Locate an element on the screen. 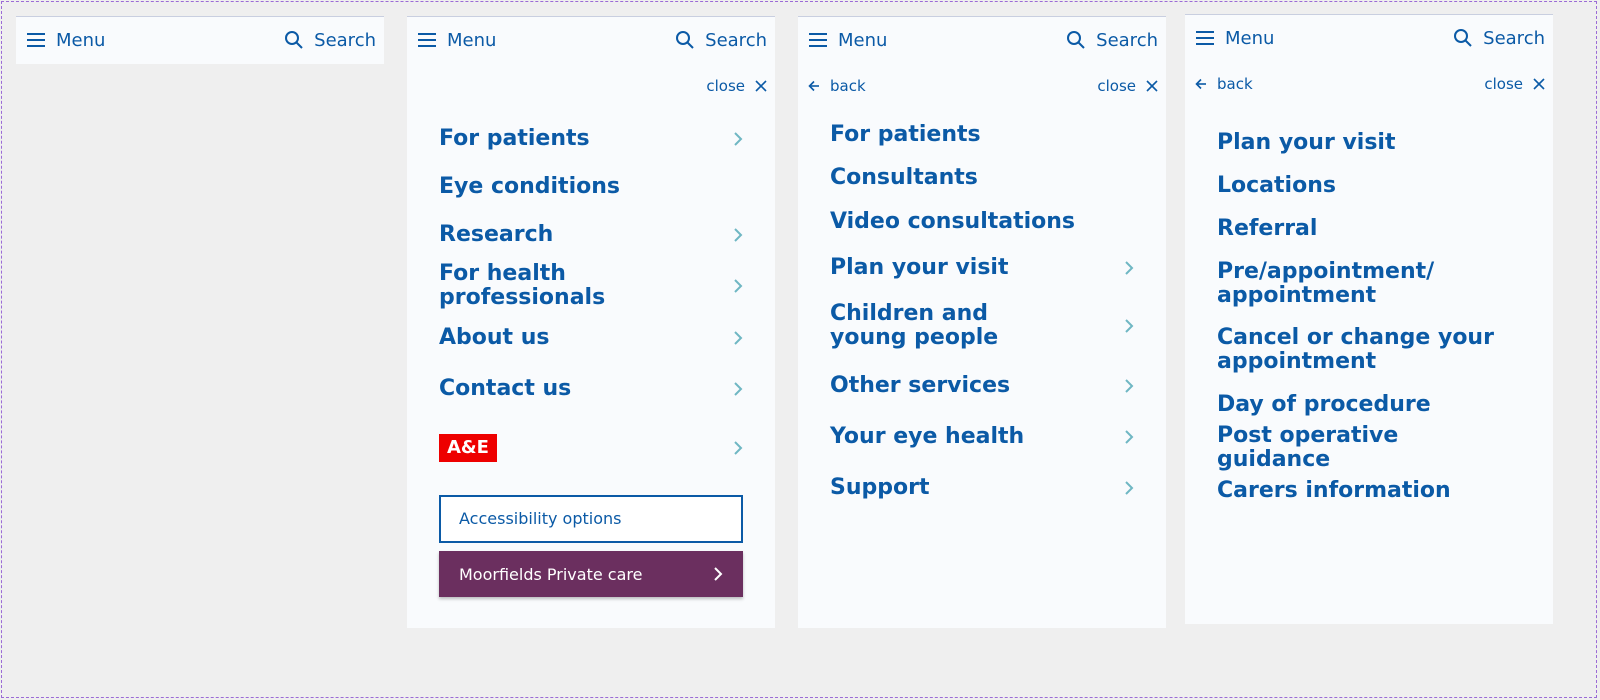 This screenshot has height=700, width=1600. nav-item-support: Support is located at coordinates (982, 487).